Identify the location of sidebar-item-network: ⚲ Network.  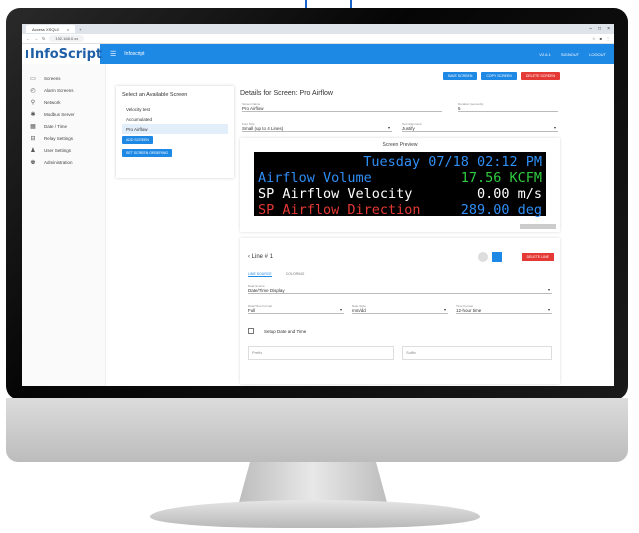
(63, 102).